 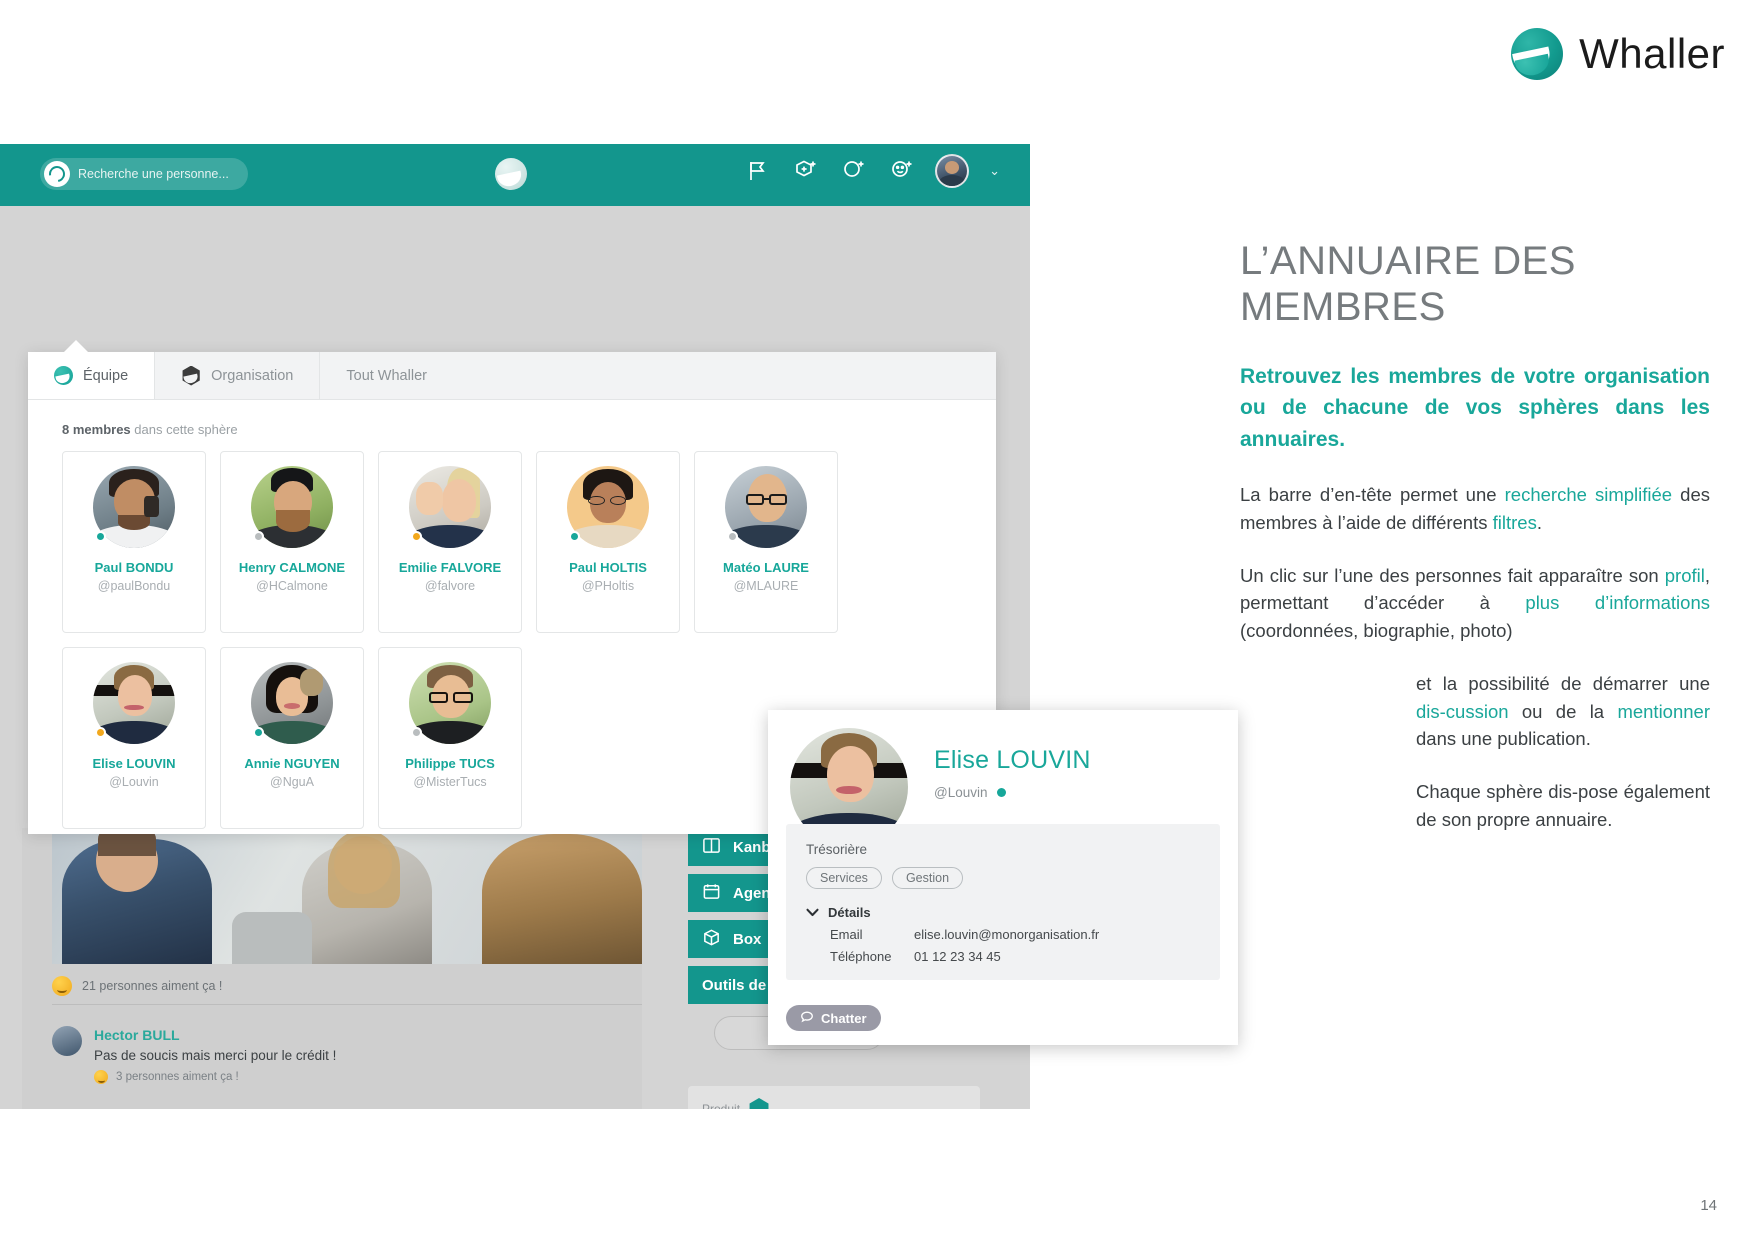 What do you see at coordinates (1408, 284) in the screenshot?
I see `page-title: L’ANNUAIRE DES MEMBRES` at bounding box center [1408, 284].